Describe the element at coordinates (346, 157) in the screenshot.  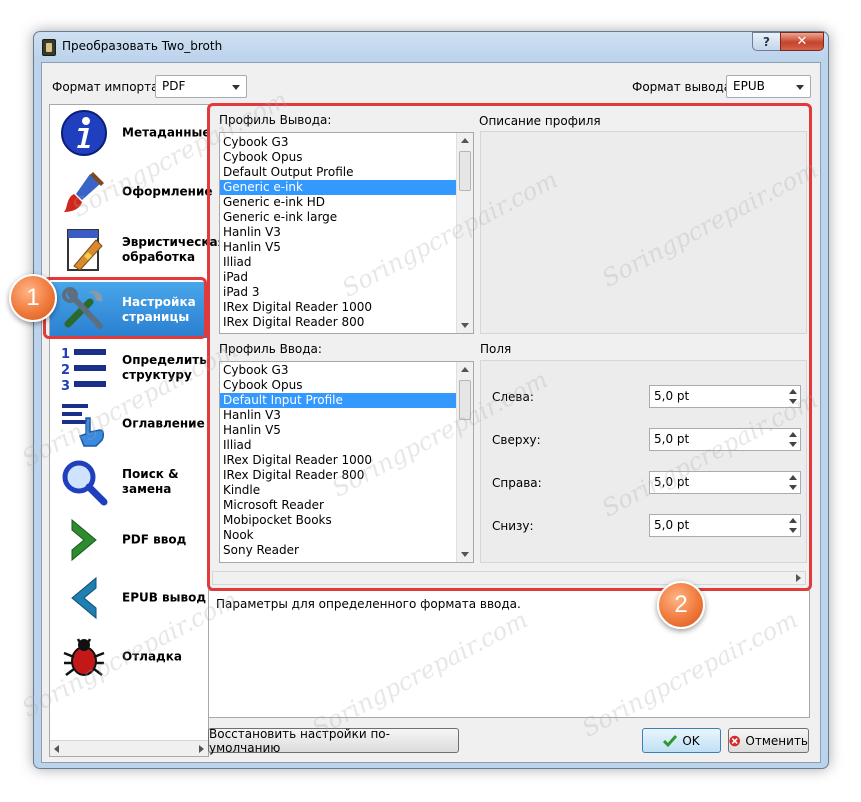
I see `output-profile-list-item: Cybook Opus` at that location.